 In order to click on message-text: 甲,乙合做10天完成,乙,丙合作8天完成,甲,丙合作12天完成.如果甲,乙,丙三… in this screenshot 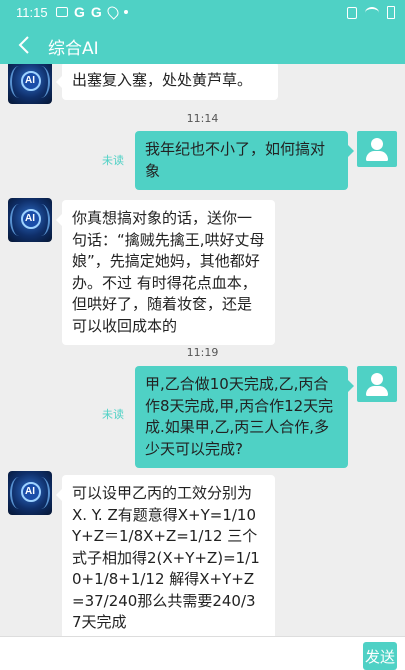, I will do `click(239, 416)`.